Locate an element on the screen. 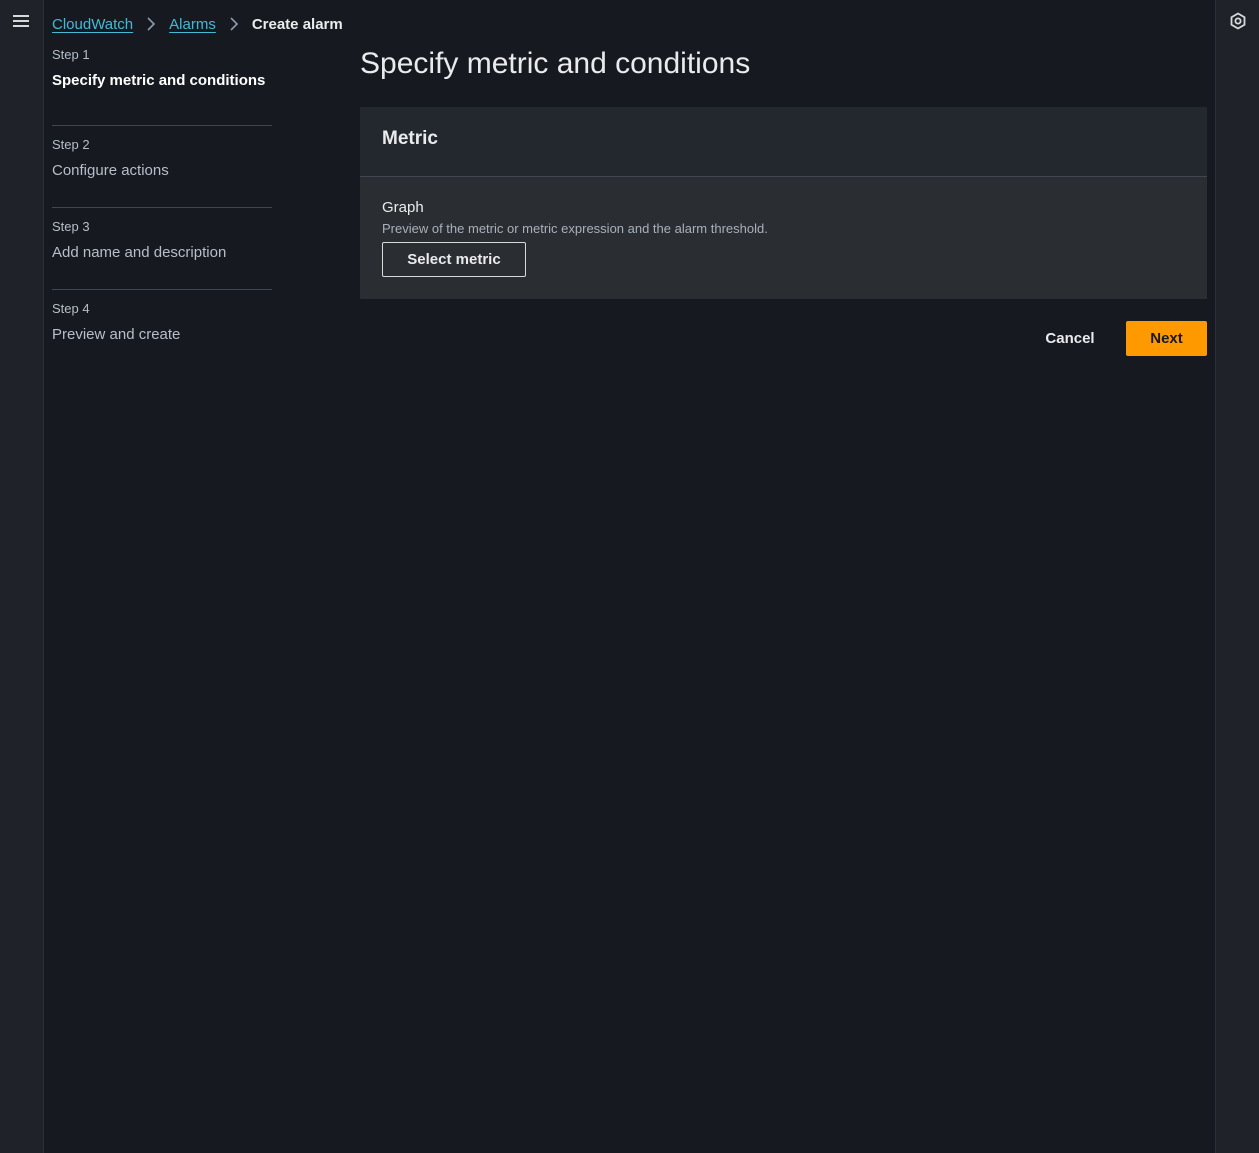 The height and width of the screenshot is (1153, 1259). wizard-step-2: Step 2 Configure actions is located at coordinates (162, 167).